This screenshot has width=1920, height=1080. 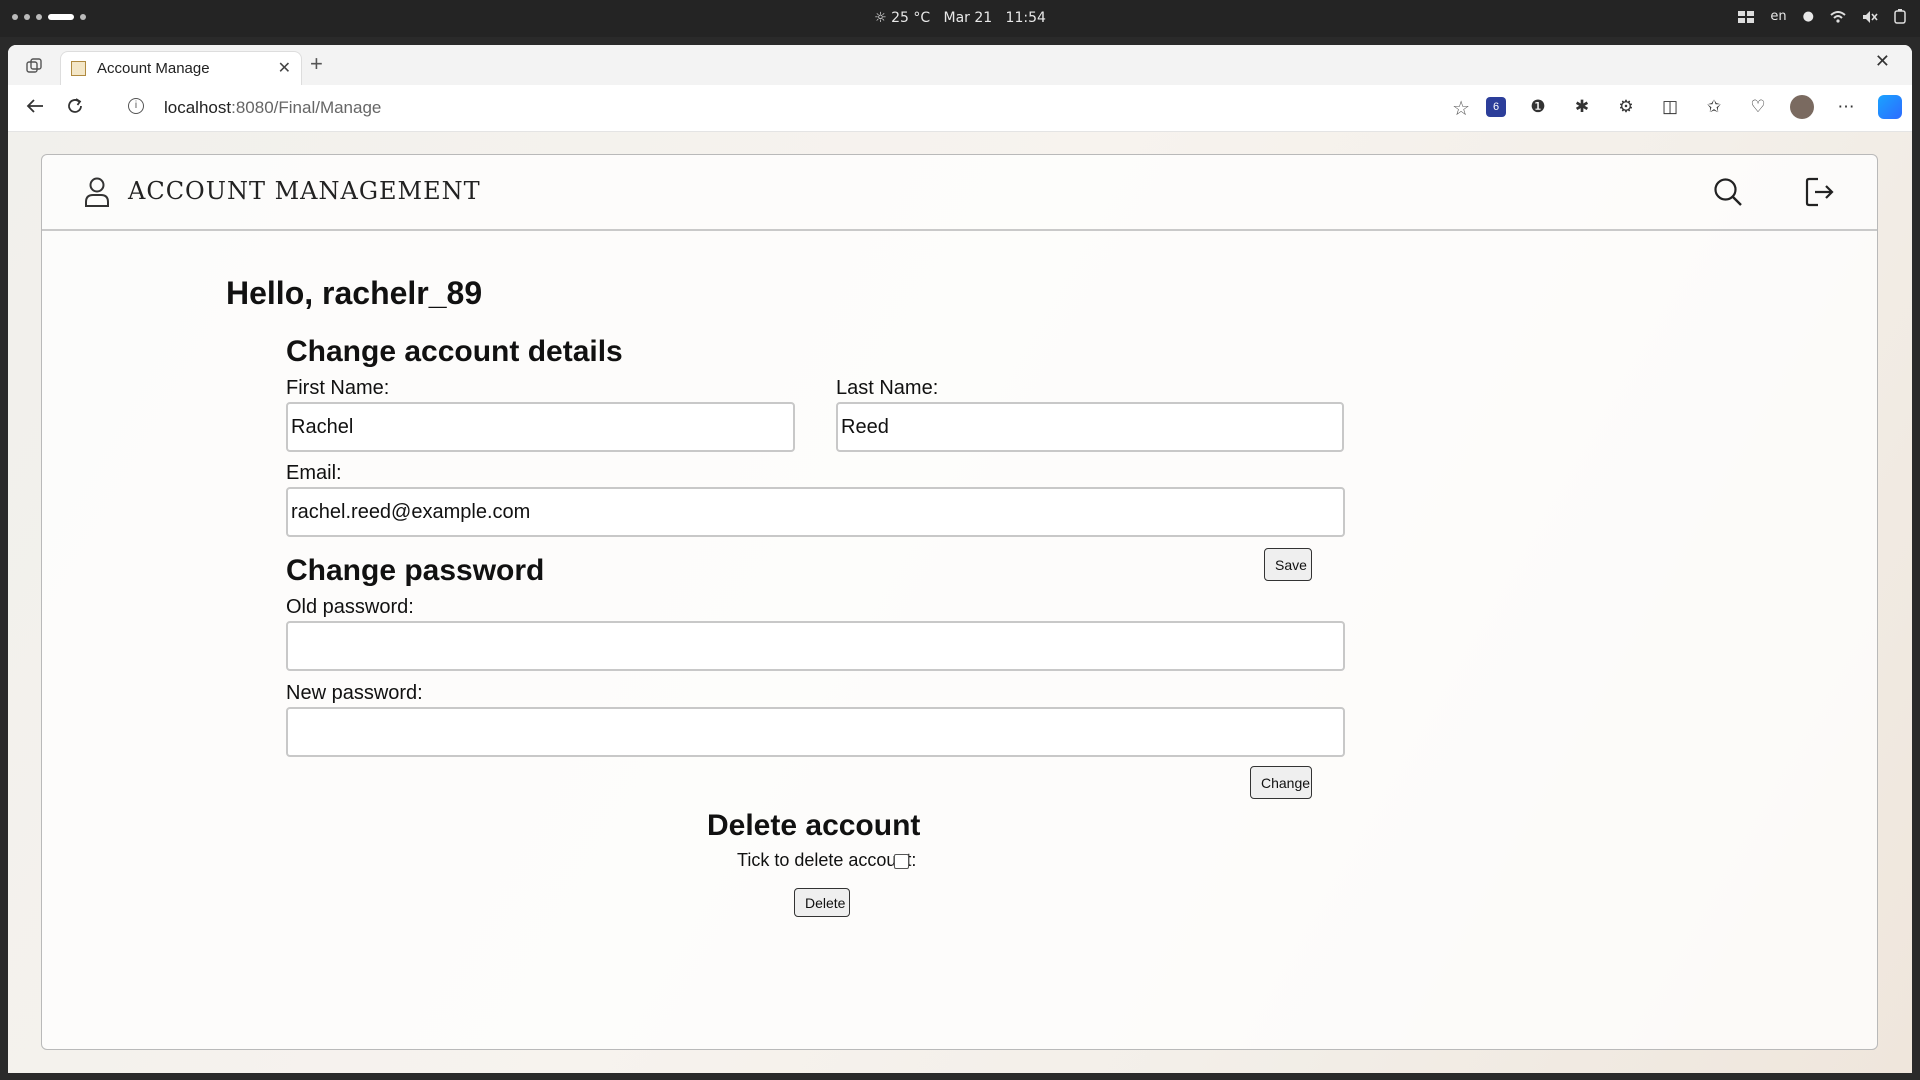 What do you see at coordinates (815, 646) in the screenshot?
I see `old-password-field` at bounding box center [815, 646].